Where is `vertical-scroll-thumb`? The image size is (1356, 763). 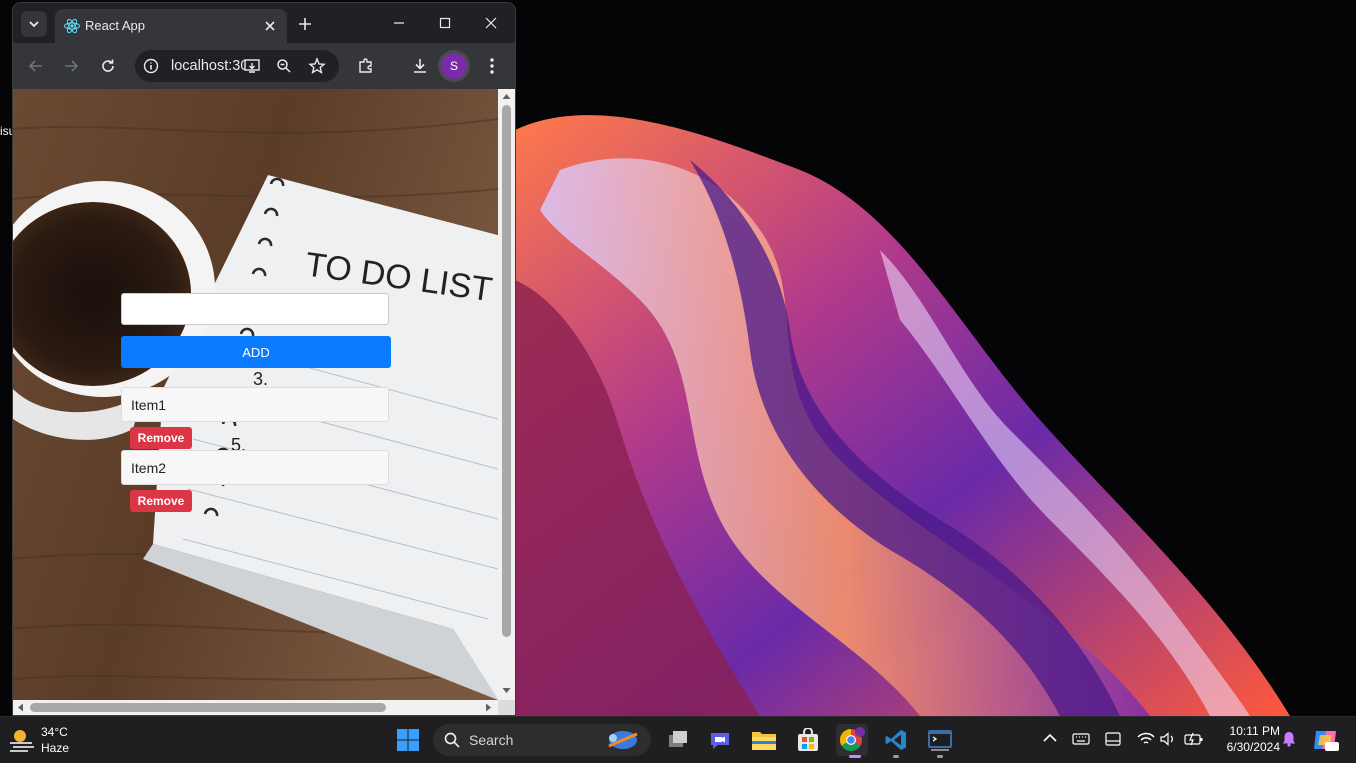 vertical-scroll-thumb is located at coordinates (506, 371).